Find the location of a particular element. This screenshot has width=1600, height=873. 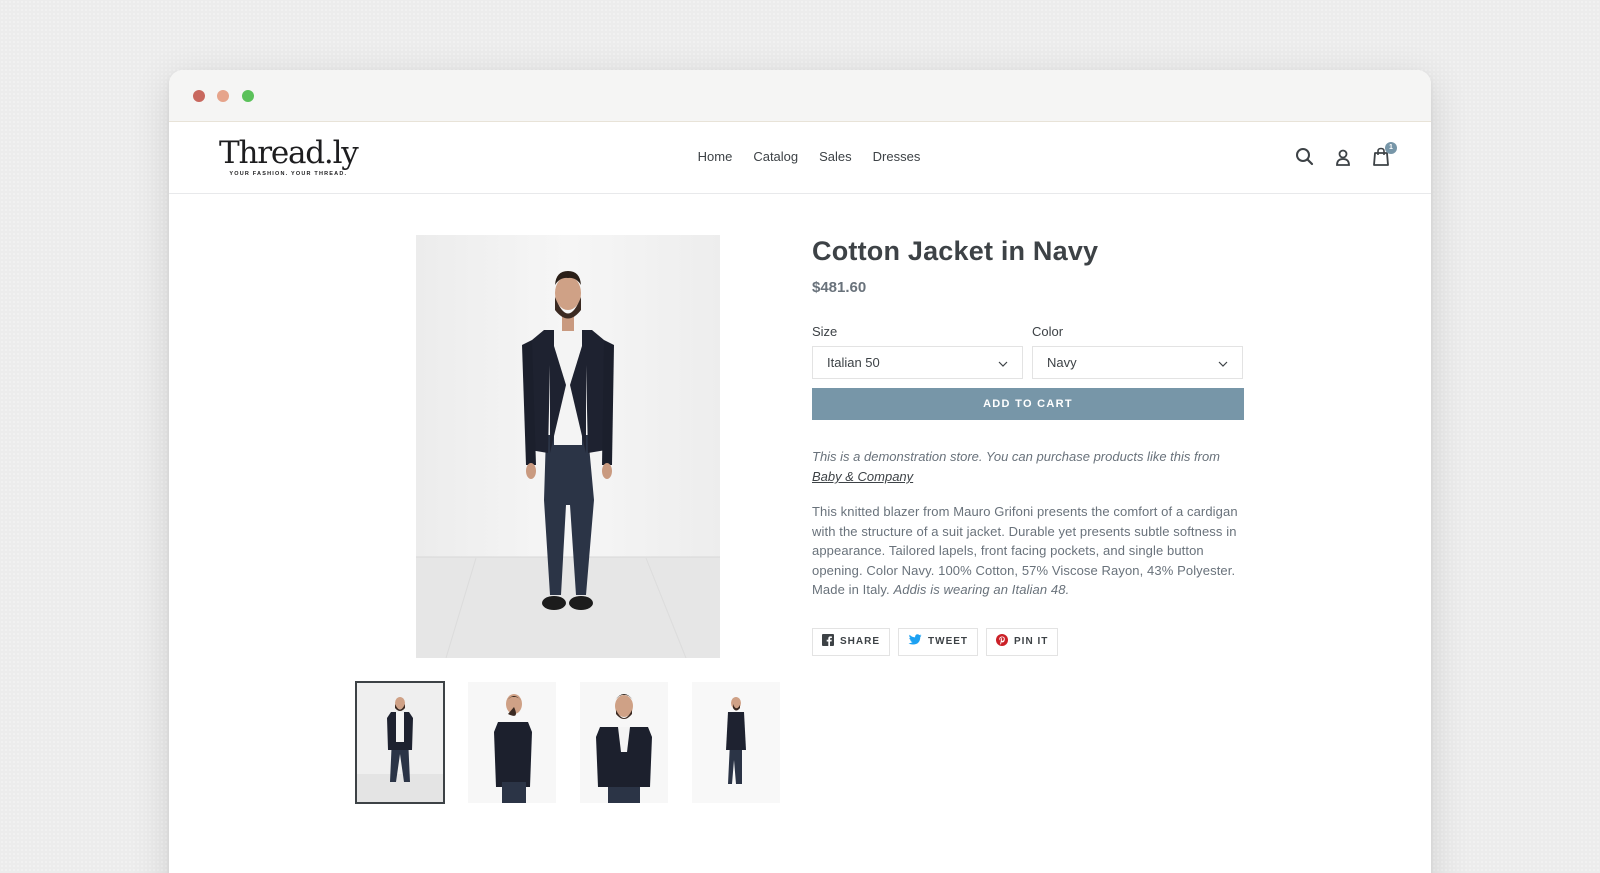

product-description-fit-note: Addis is wearing an Italian 48. is located at coordinates (981, 589).